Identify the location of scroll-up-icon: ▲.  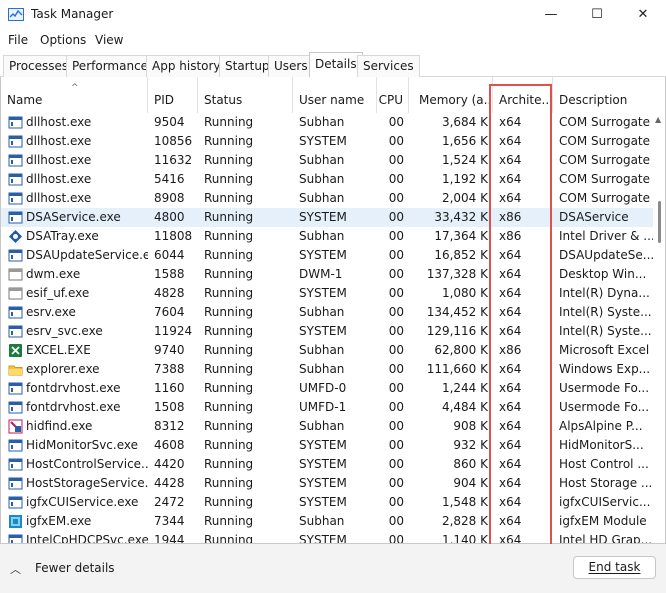
(658, 119).